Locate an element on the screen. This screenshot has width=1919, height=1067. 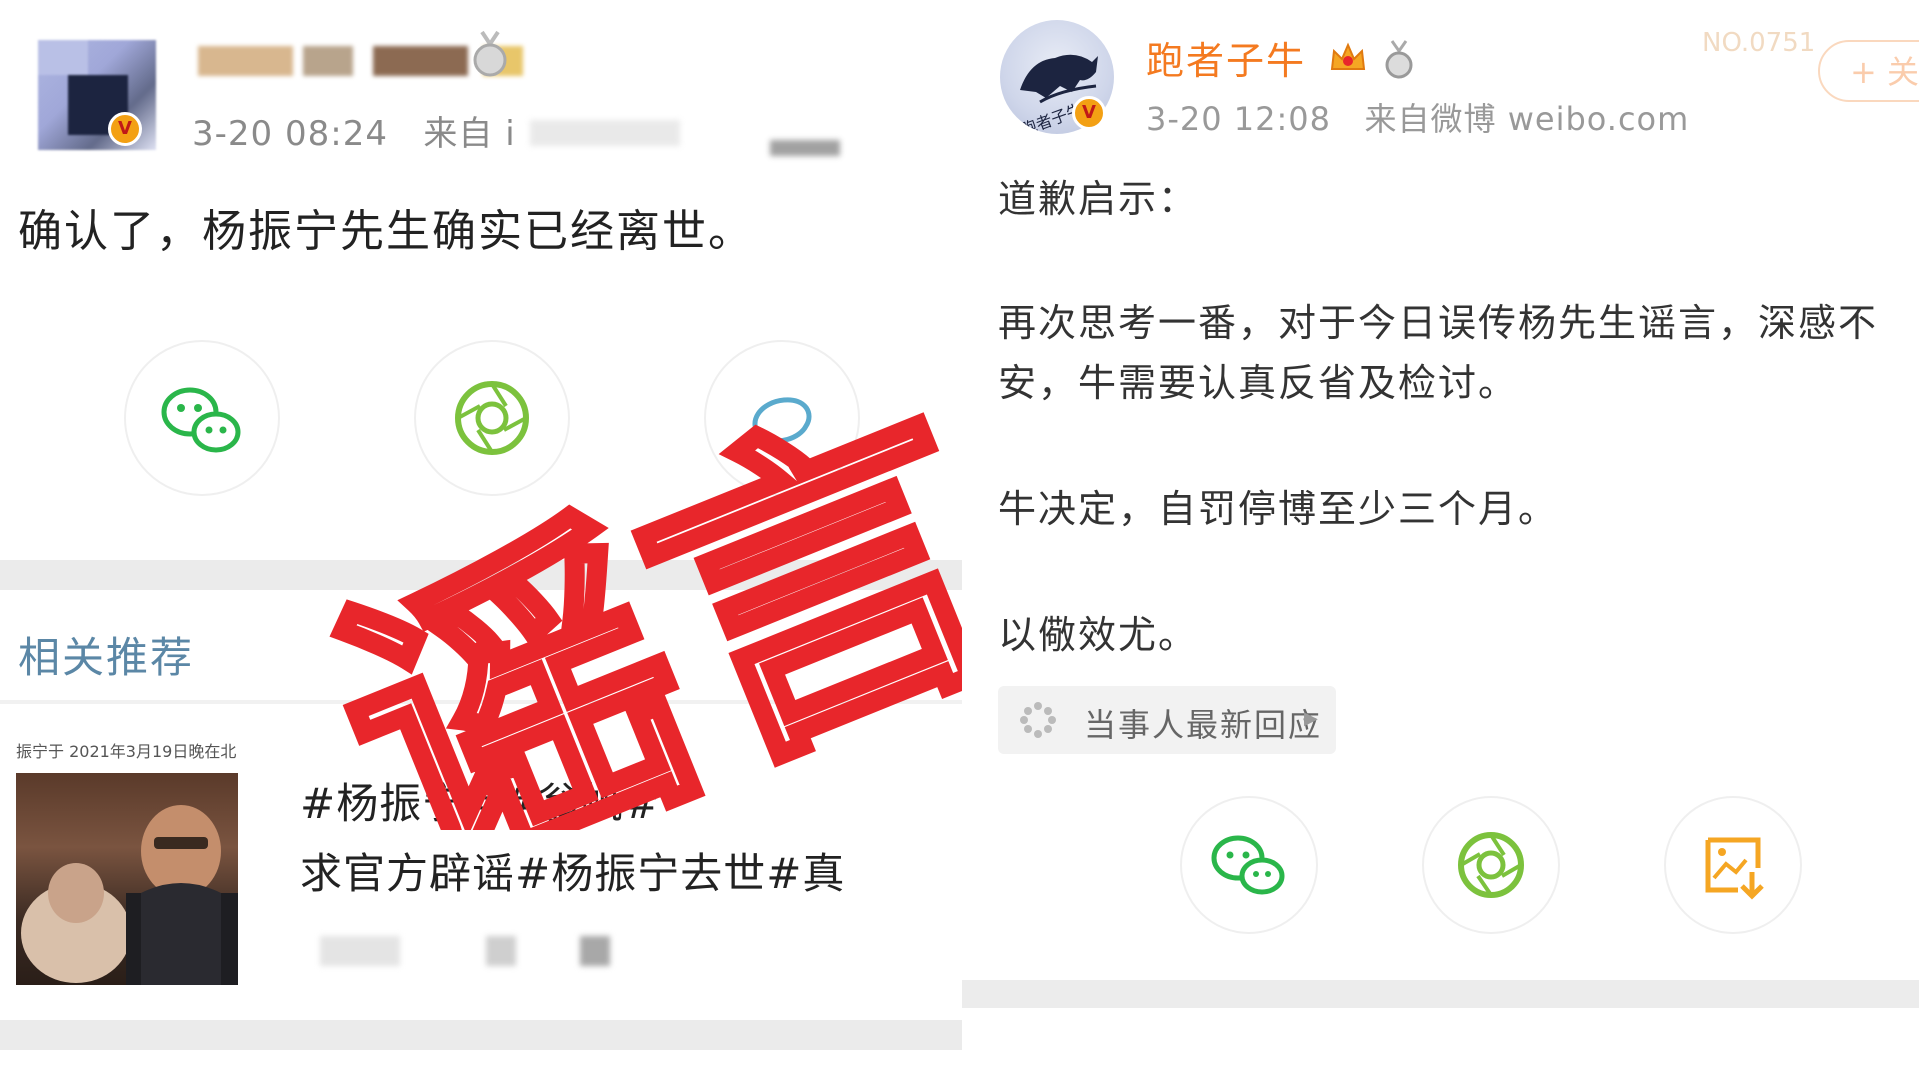
latest-response-link: 当事人最新回应 ▶ is located at coordinates (1167, 720).